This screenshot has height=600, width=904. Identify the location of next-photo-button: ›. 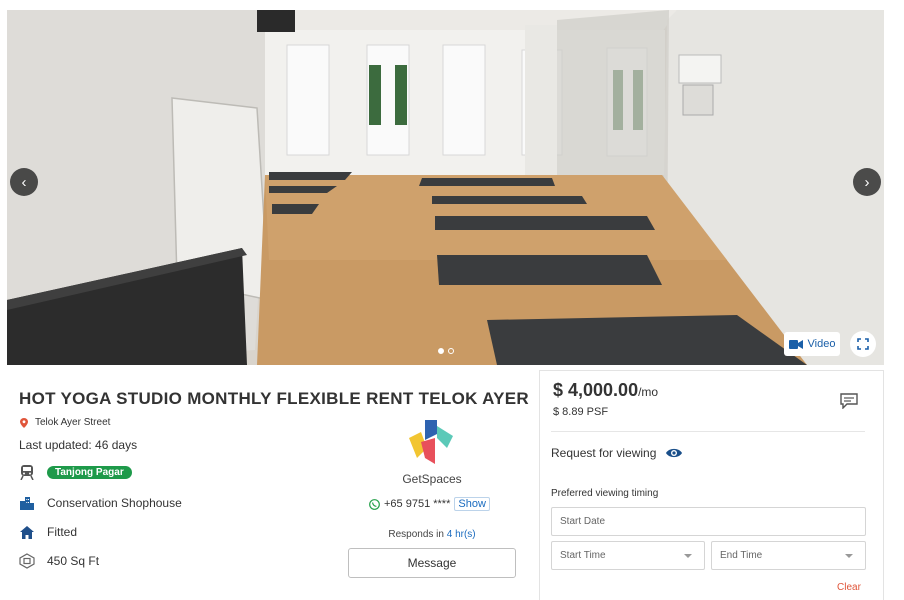
(867, 182).